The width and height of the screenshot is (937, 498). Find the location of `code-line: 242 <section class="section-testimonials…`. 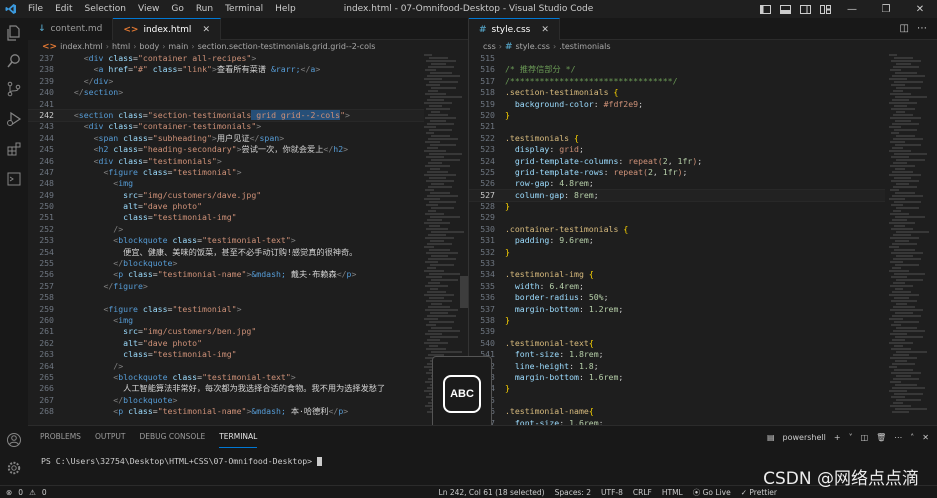

code-line: 242 <section class="section-testimonials… is located at coordinates (226, 115).